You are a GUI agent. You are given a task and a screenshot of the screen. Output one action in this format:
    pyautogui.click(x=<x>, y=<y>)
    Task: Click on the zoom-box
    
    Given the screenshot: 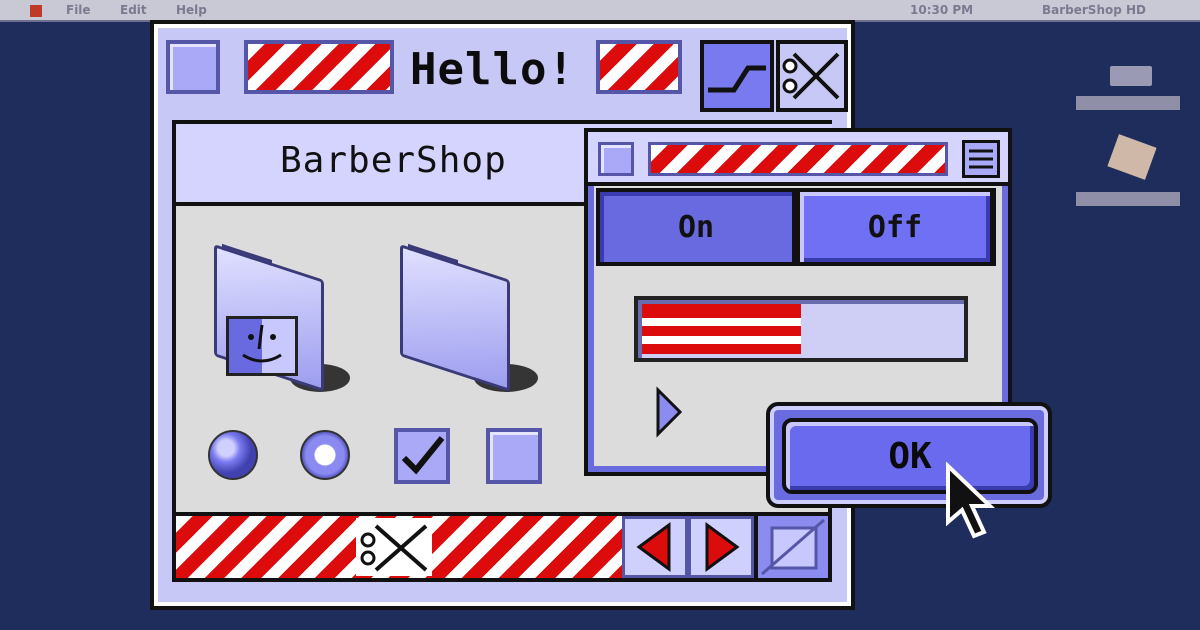 What is the action you would take?
    pyautogui.click(x=737, y=76)
    